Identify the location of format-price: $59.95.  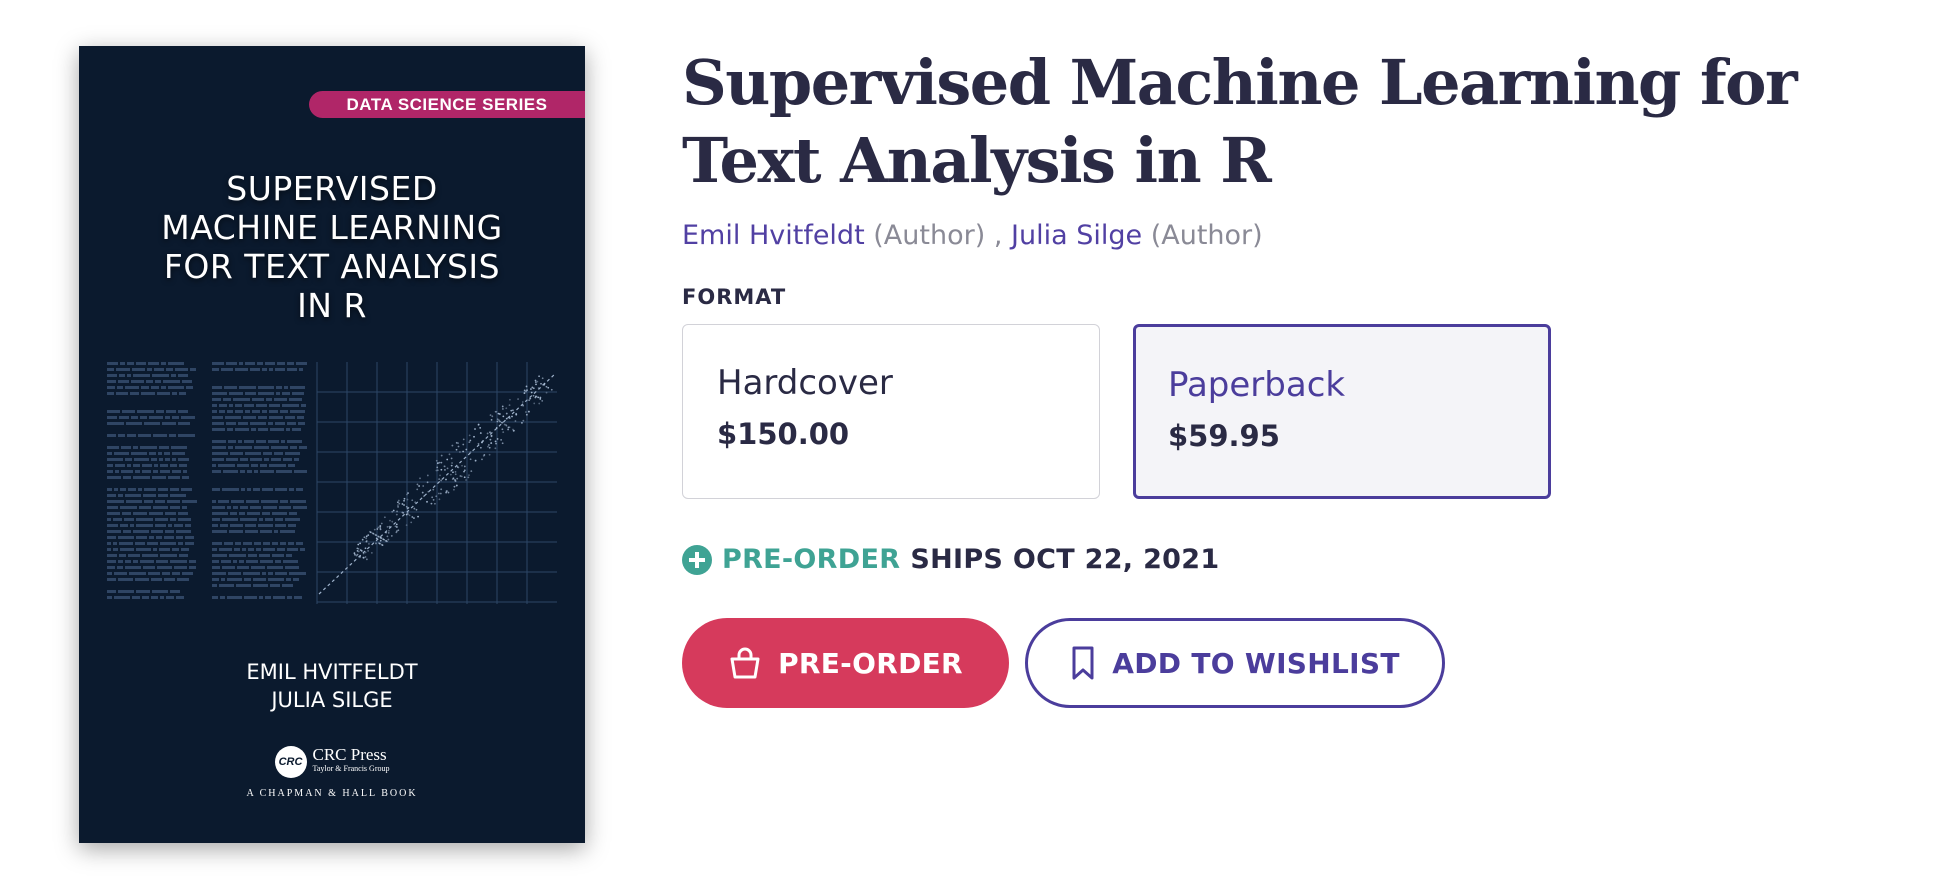
(1224, 436).